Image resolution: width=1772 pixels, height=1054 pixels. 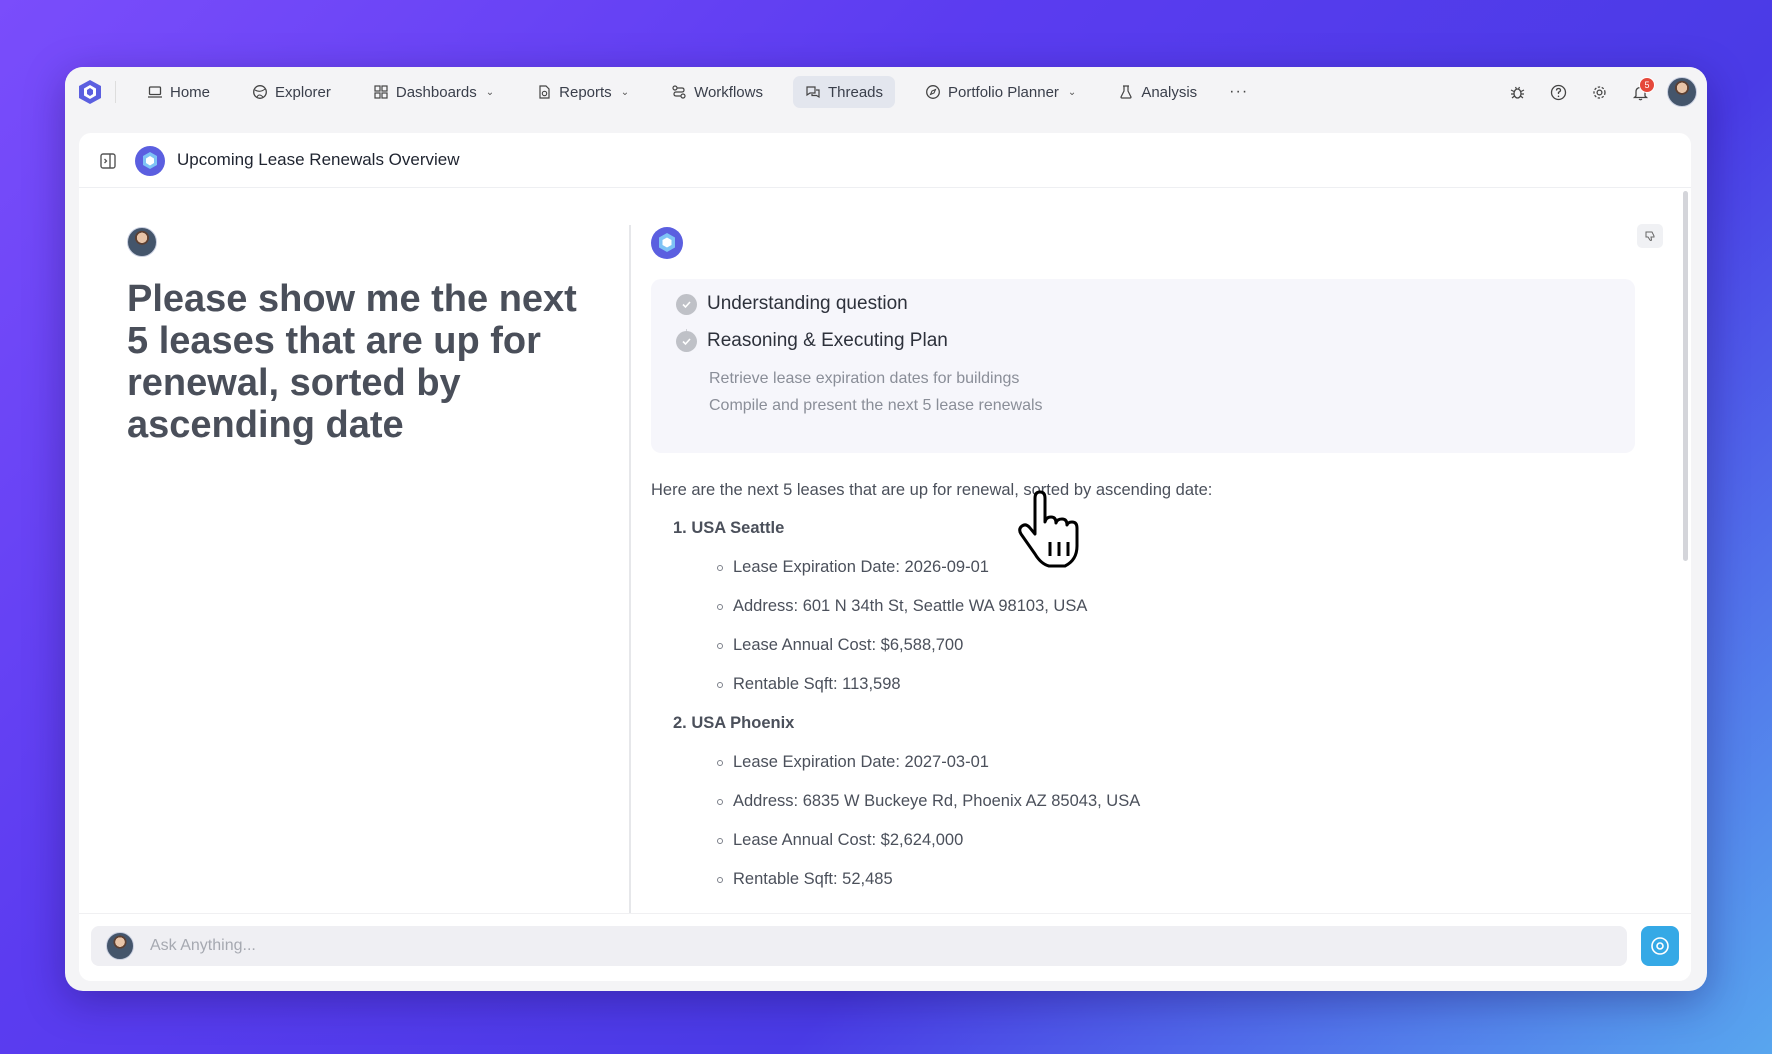 I want to click on step-label: Reasoning & Executing Plan, so click(x=827, y=340).